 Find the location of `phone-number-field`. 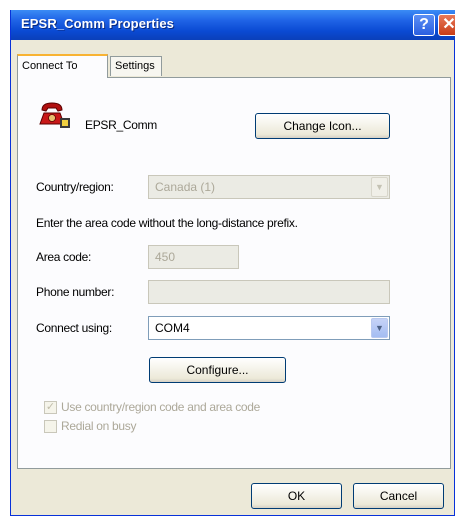

phone-number-field is located at coordinates (269, 292).